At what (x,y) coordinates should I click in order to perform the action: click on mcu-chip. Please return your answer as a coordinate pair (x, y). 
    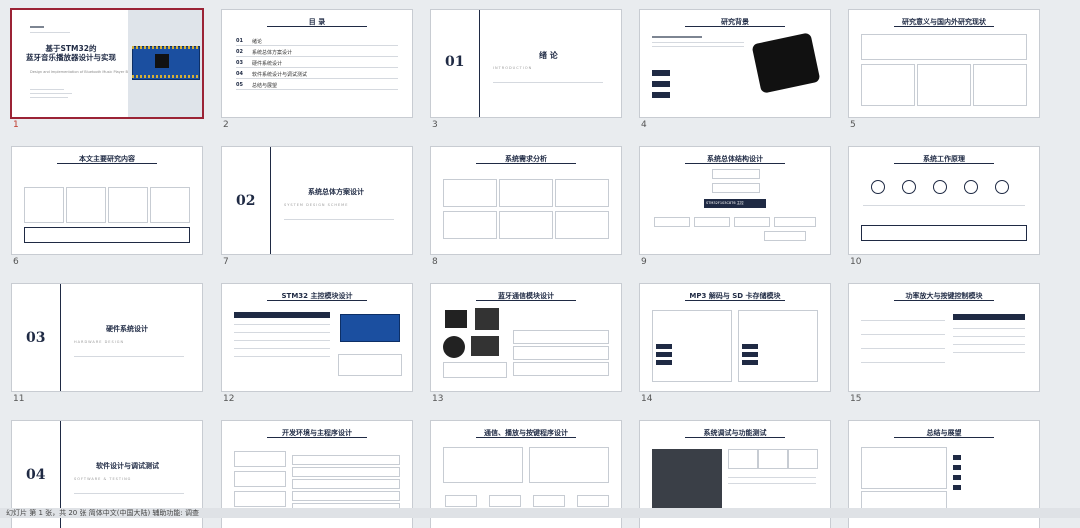
    Looking at the image, I should click on (162, 61).